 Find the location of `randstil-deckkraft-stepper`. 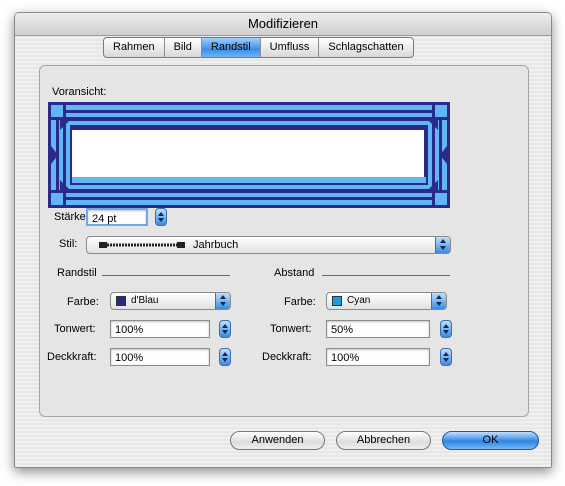

randstil-deckkraft-stepper is located at coordinates (225, 357).